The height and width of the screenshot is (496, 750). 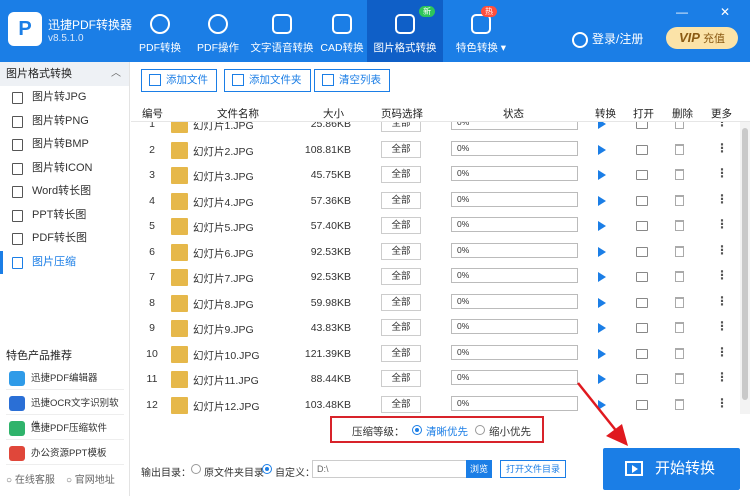 I want to click on table-row: 10 幻灯片10.JPG 121.39KB 全部 0% ⋮, so click(x=435, y=355).